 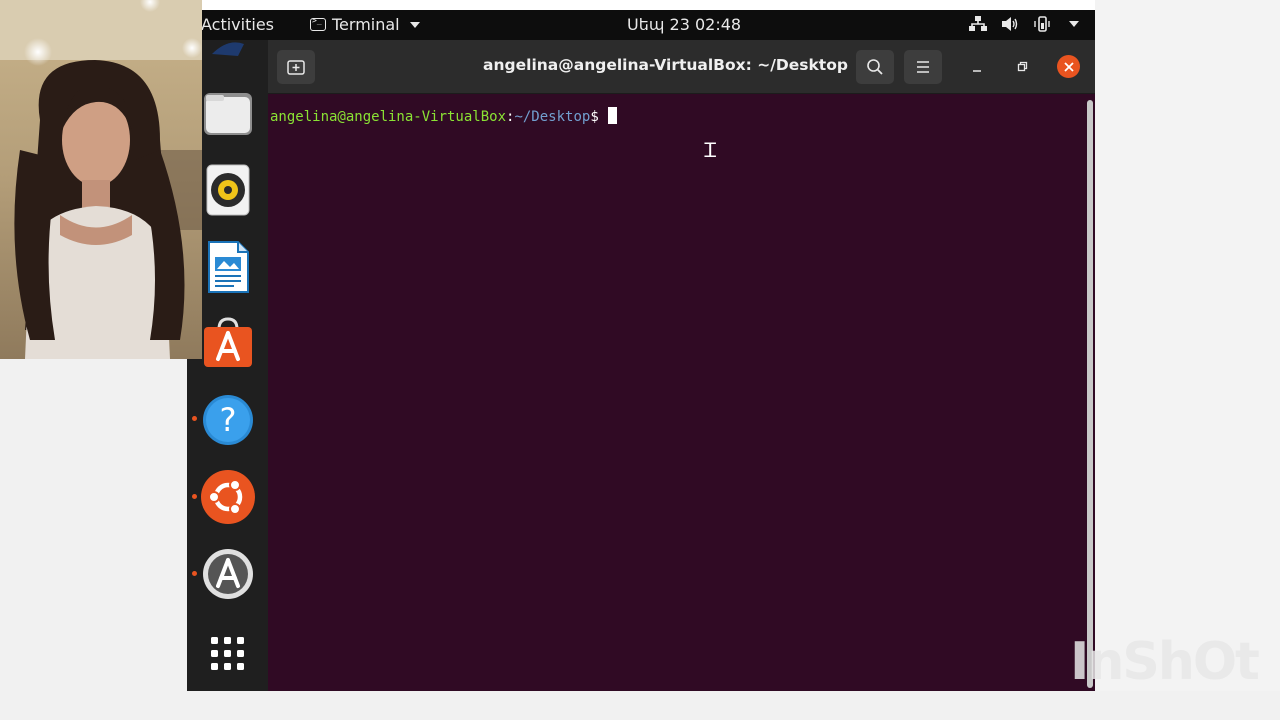 I want to click on search-button, so click(x=875, y=67).